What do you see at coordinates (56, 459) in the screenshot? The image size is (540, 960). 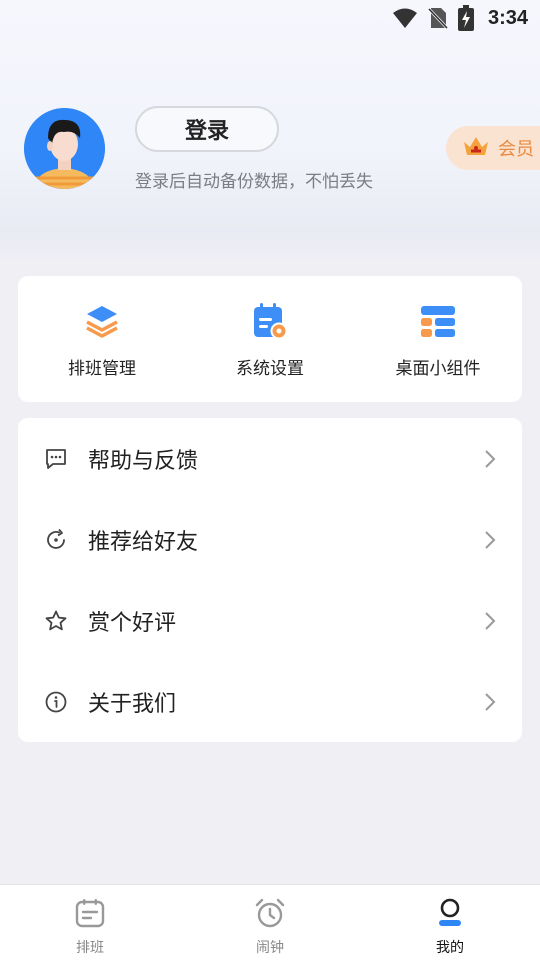 I see `feedback-icon` at bounding box center [56, 459].